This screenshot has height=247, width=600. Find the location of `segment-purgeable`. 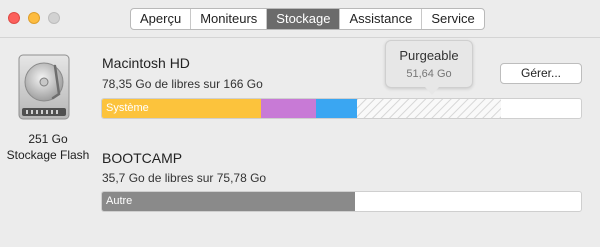

segment-purgeable is located at coordinates (429, 108).